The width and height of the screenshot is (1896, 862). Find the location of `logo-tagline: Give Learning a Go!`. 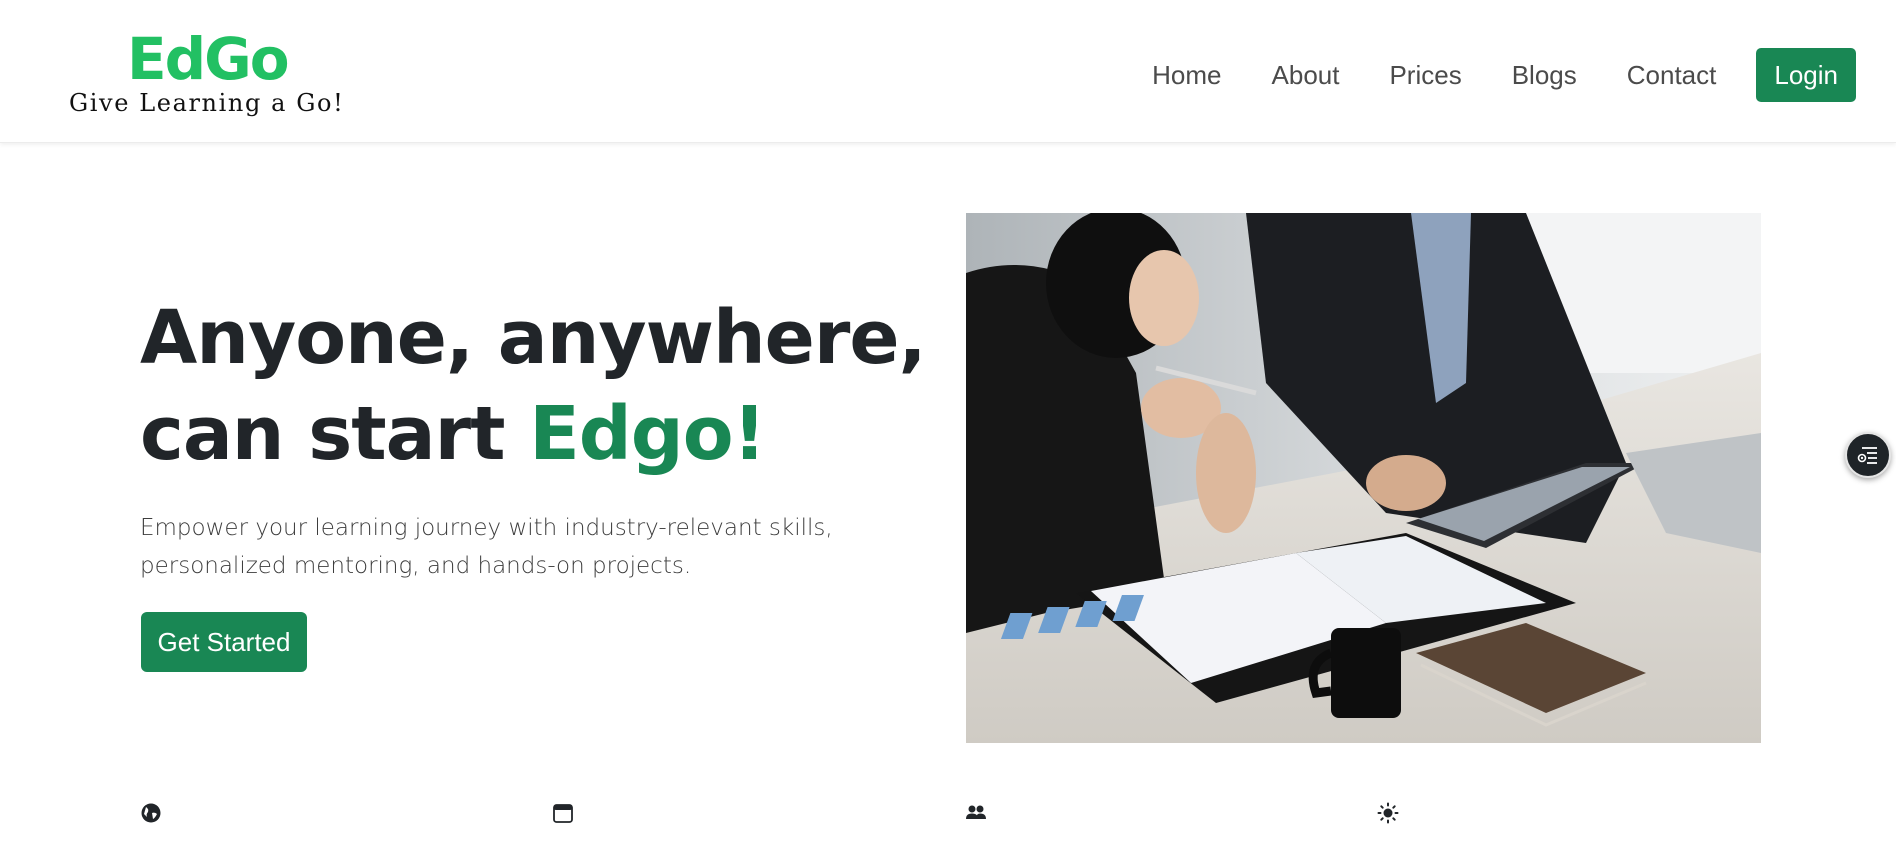

logo-tagline: Give Learning a Go! is located at coordinates (207, 103).